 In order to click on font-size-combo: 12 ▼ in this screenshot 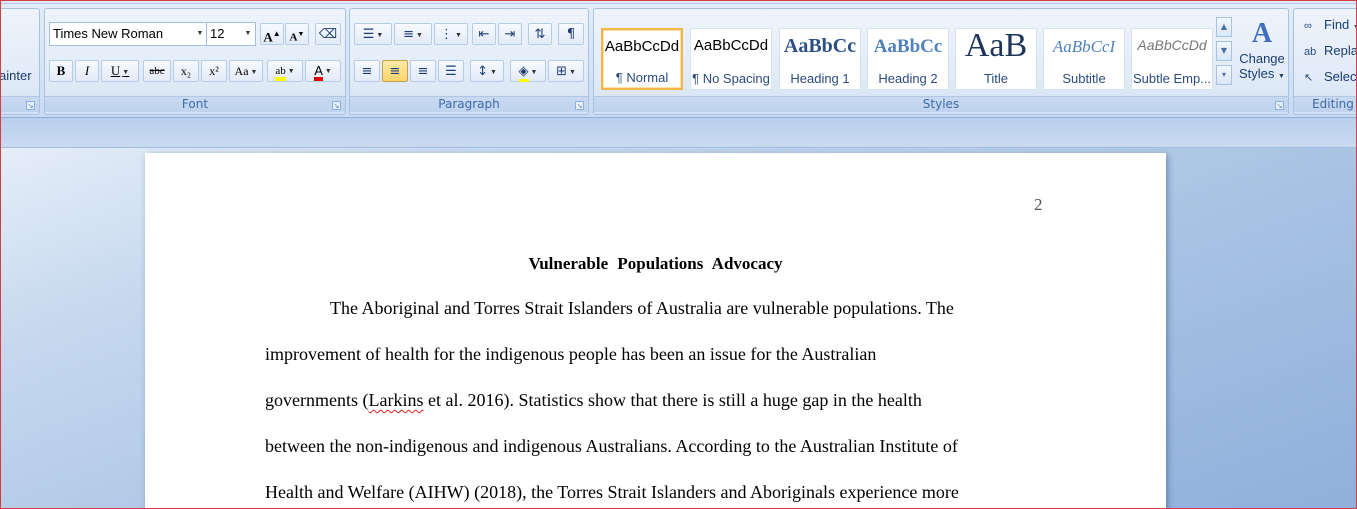, I will do `click(231, 34)`.